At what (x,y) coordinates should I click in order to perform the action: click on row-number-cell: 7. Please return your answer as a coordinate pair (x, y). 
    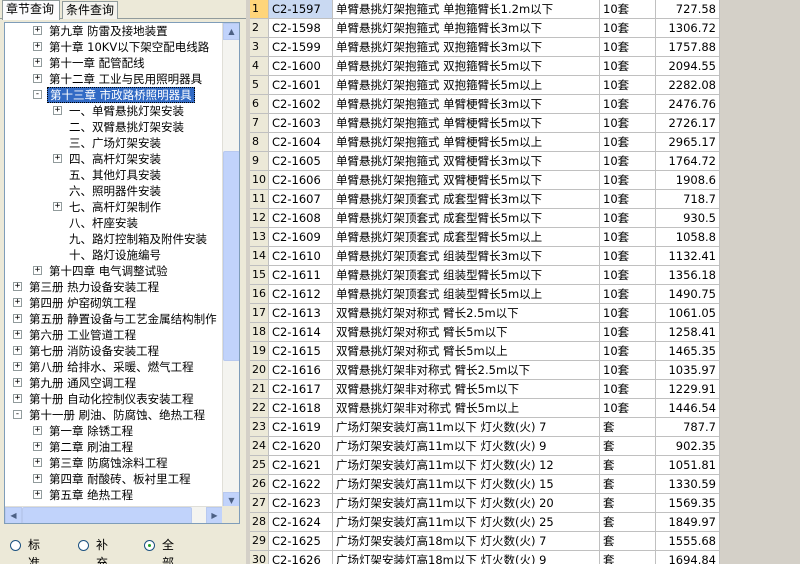
    Looking at the image, I should click on (259, 123).